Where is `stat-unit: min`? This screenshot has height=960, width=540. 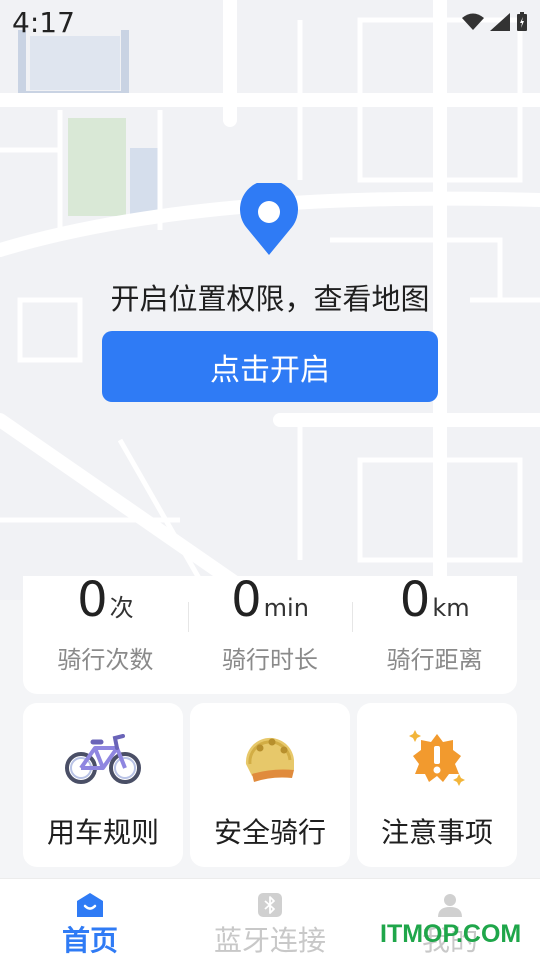 stat-unit: min is located at coordinates (286, 608).